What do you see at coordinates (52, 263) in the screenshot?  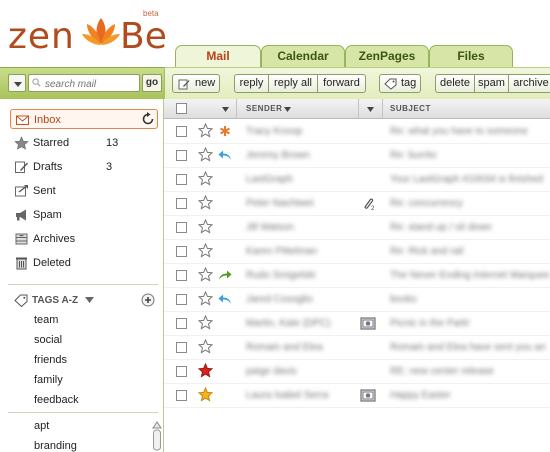 I see `sidebar-item-label: Deleted` at bounding box center [52, 263].